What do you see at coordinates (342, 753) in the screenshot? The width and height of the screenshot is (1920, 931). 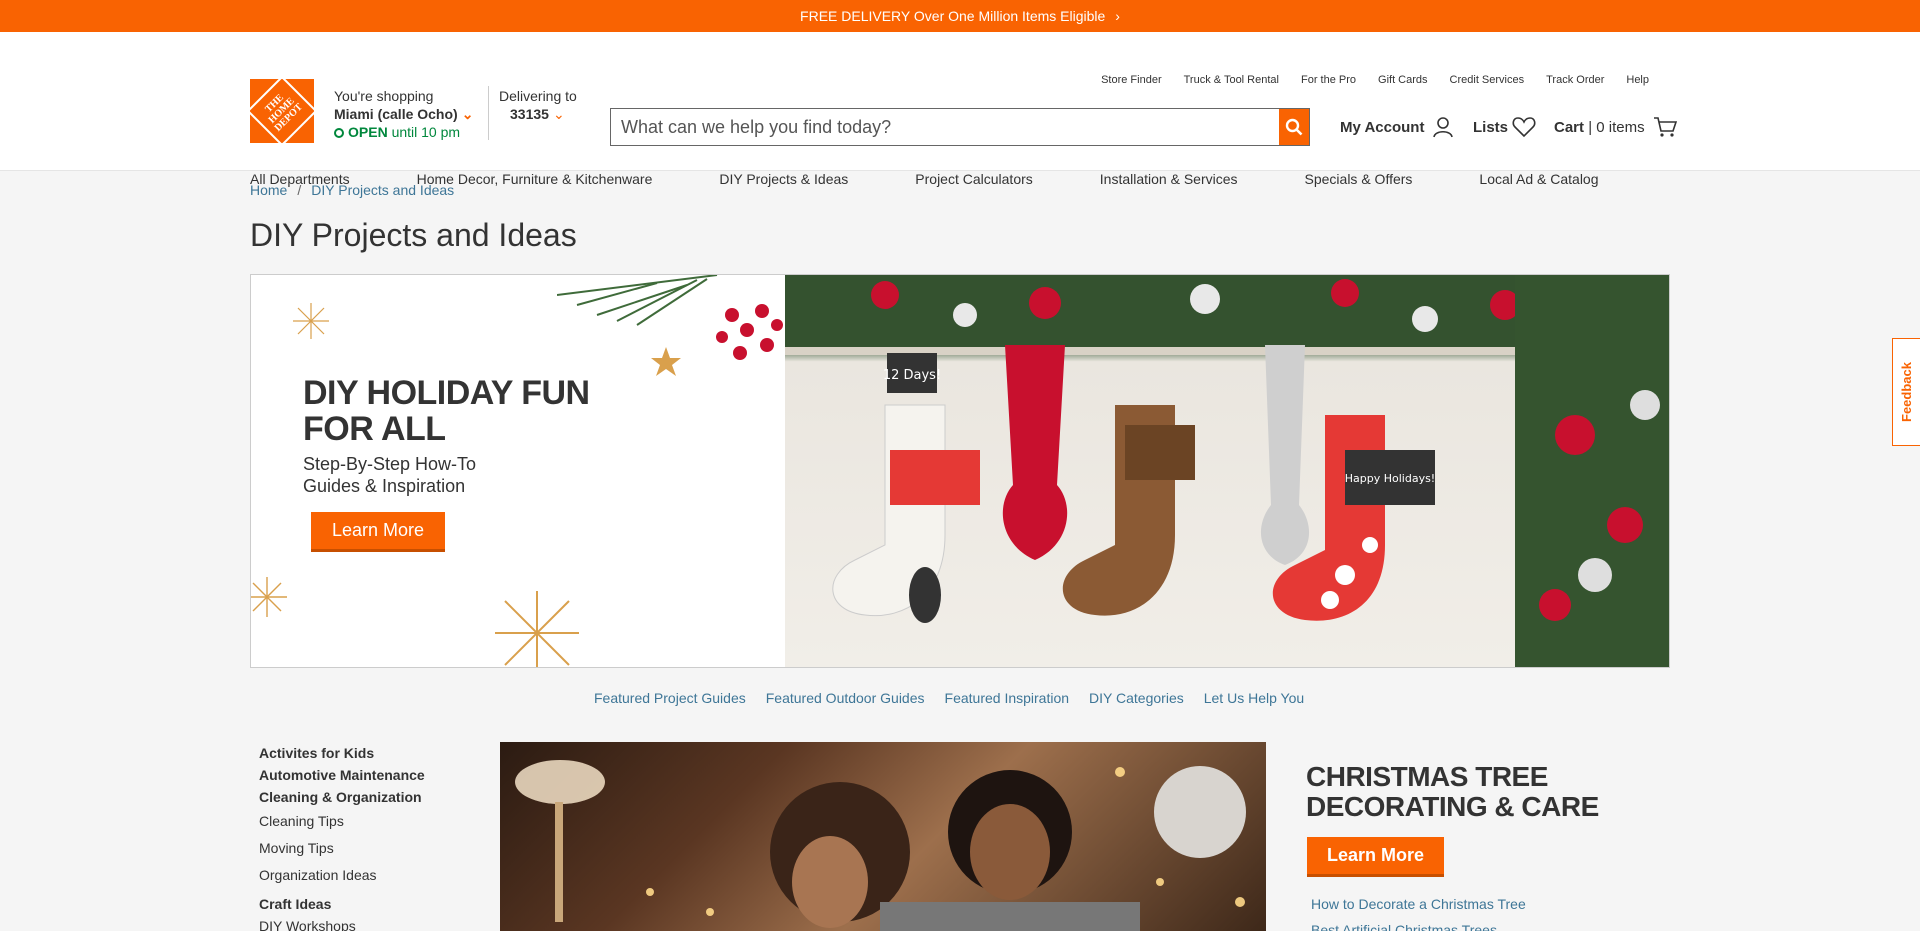 I see `sidebar-item-activities-kids: Activites for Kids` at bounding box center [342, 753].